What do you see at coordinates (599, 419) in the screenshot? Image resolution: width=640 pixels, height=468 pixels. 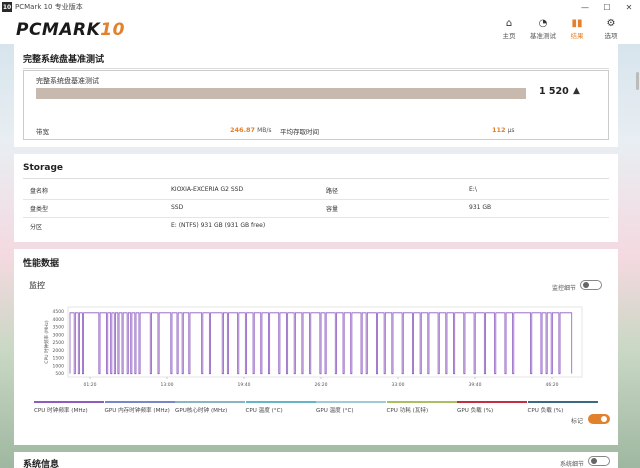 I see `mark-toggle` at bounding box center [599, 419].